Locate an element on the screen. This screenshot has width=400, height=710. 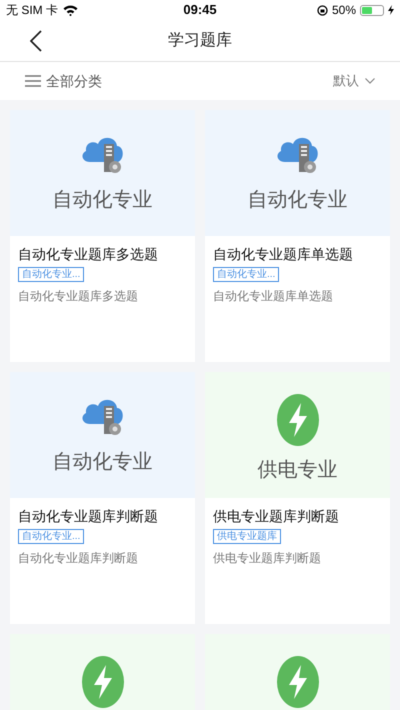
clock-time: 09:45 is located at coordinates (200, 10).